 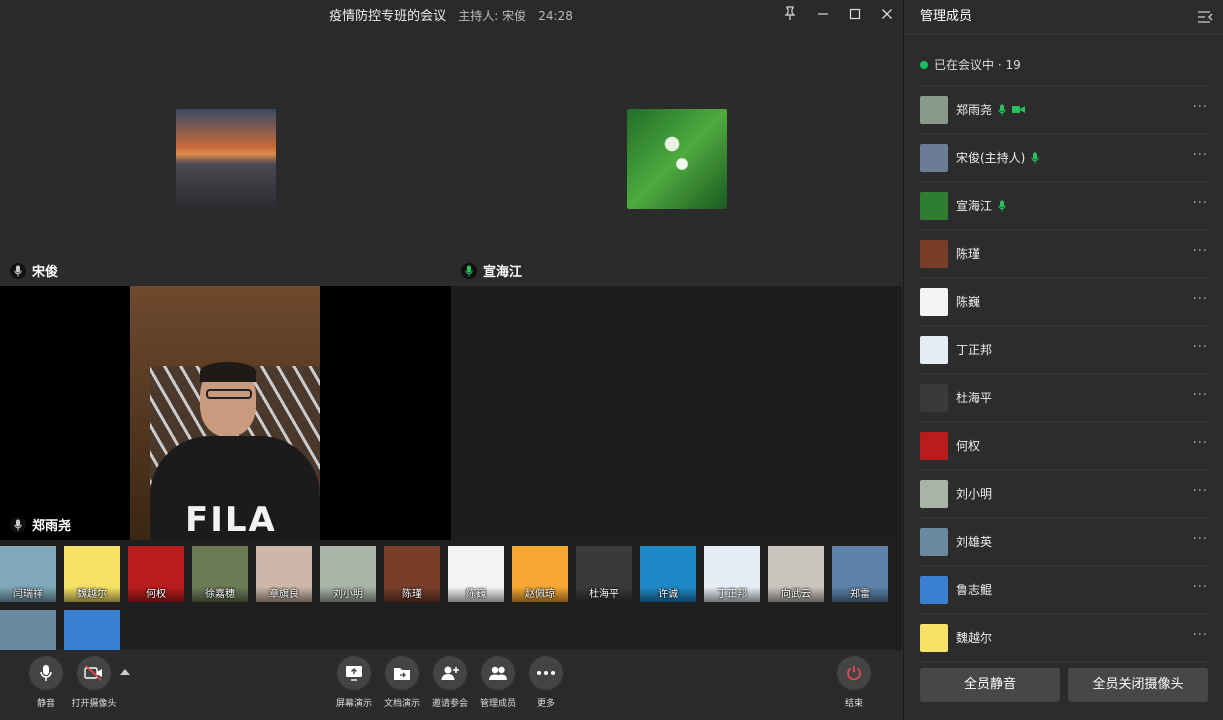 I want to click on title-bar: 疫情防控专班的会议 主持人: 宋俊 24:28, so click(x=451, y=16).